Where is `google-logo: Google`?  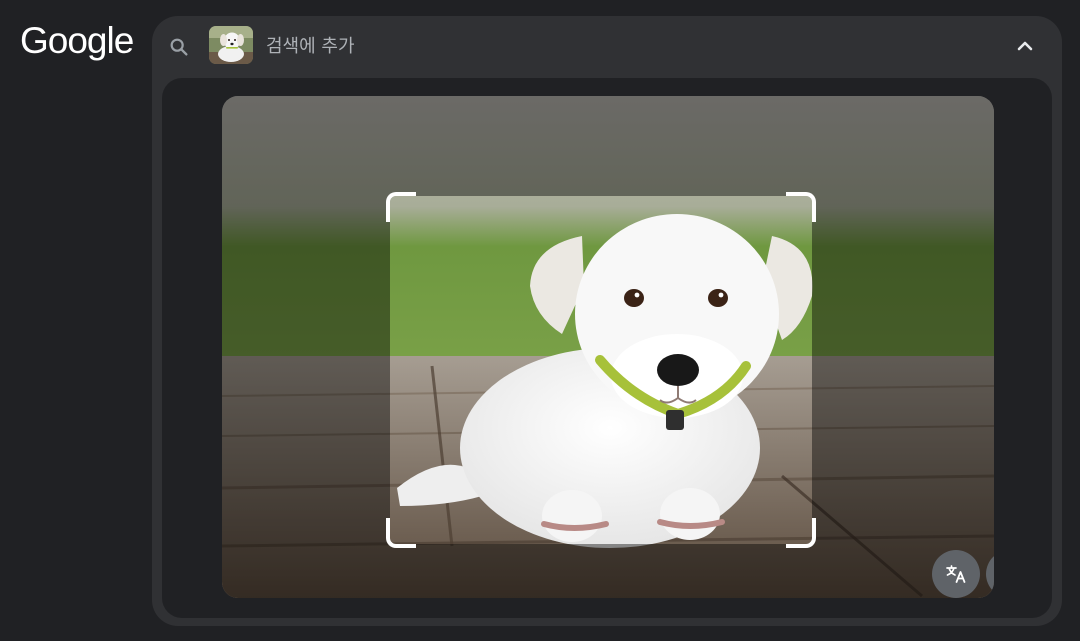
google-logo: Google is located at coordinates (77, 40).